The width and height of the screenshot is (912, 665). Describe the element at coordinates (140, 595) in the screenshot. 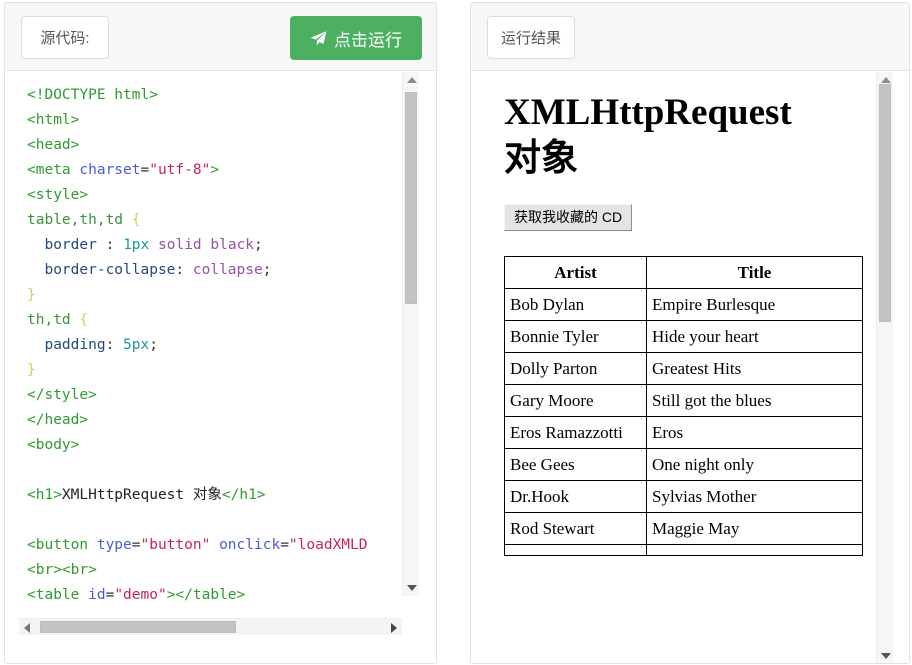

I see `code-token: "demo"` at that location.